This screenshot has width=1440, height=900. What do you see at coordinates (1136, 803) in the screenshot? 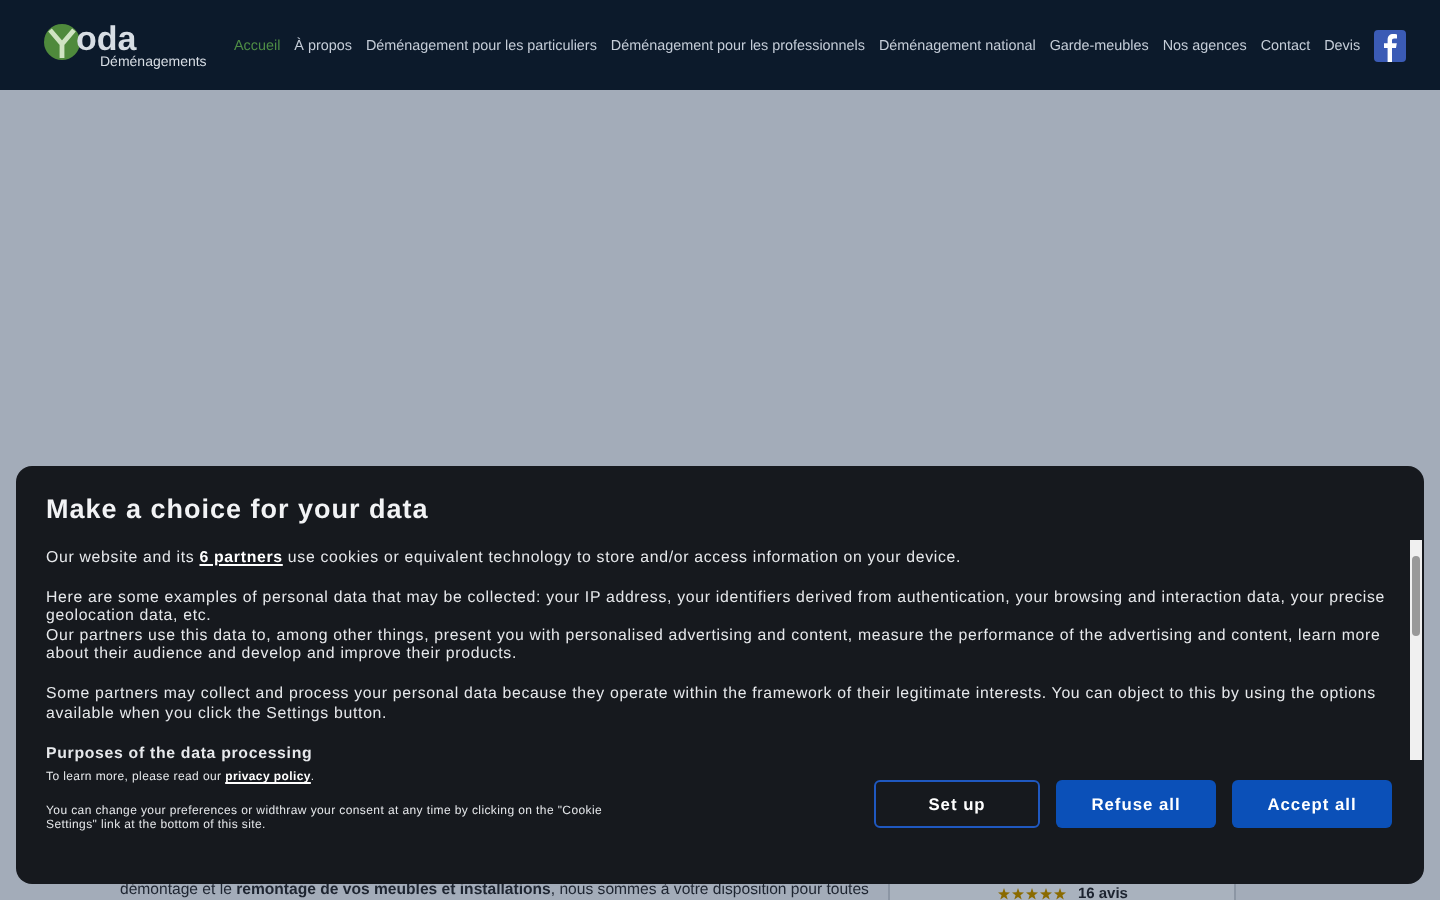
I see `consent-button: Refuse all` at bounding box center [1136, 803].